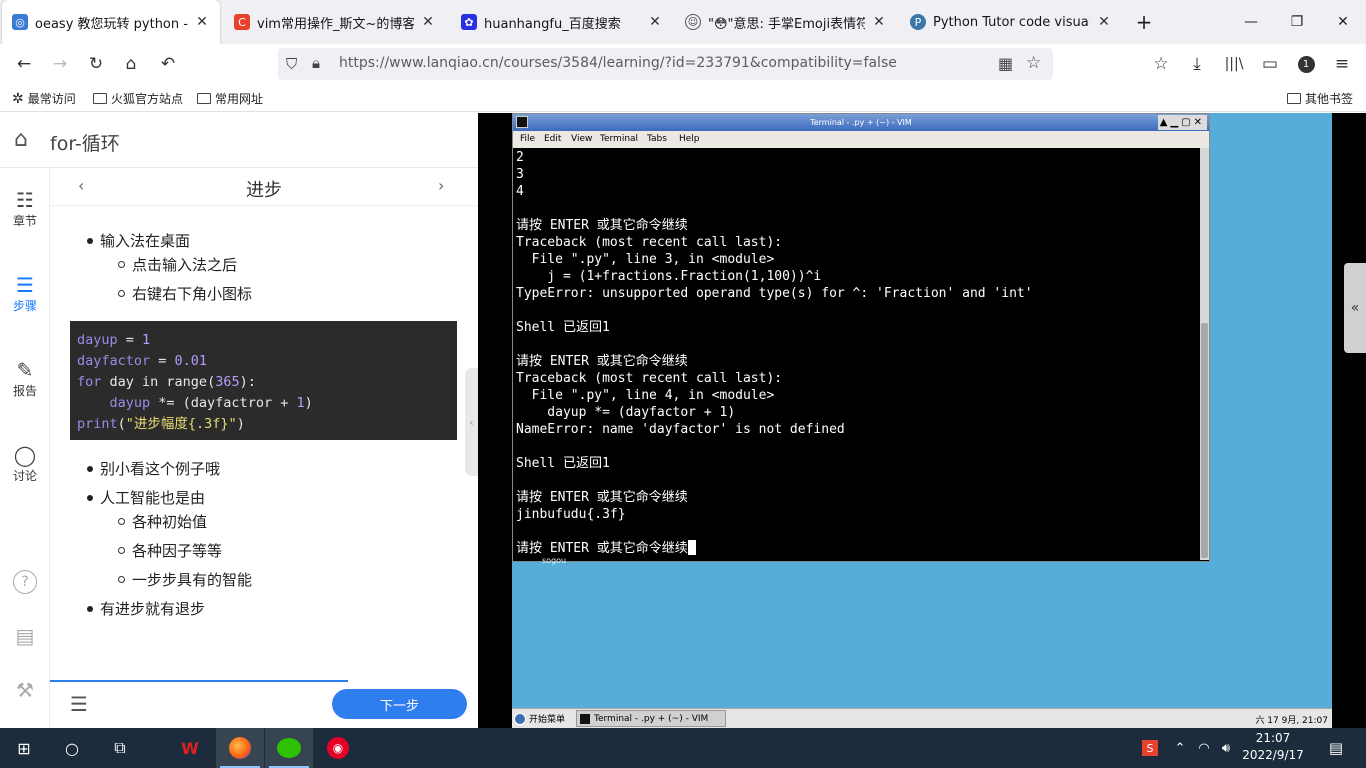  Describe the element at coordinates (263, 424) in the screenshot. I see `code-line: print("进步幅度{.3f}")` at that location.